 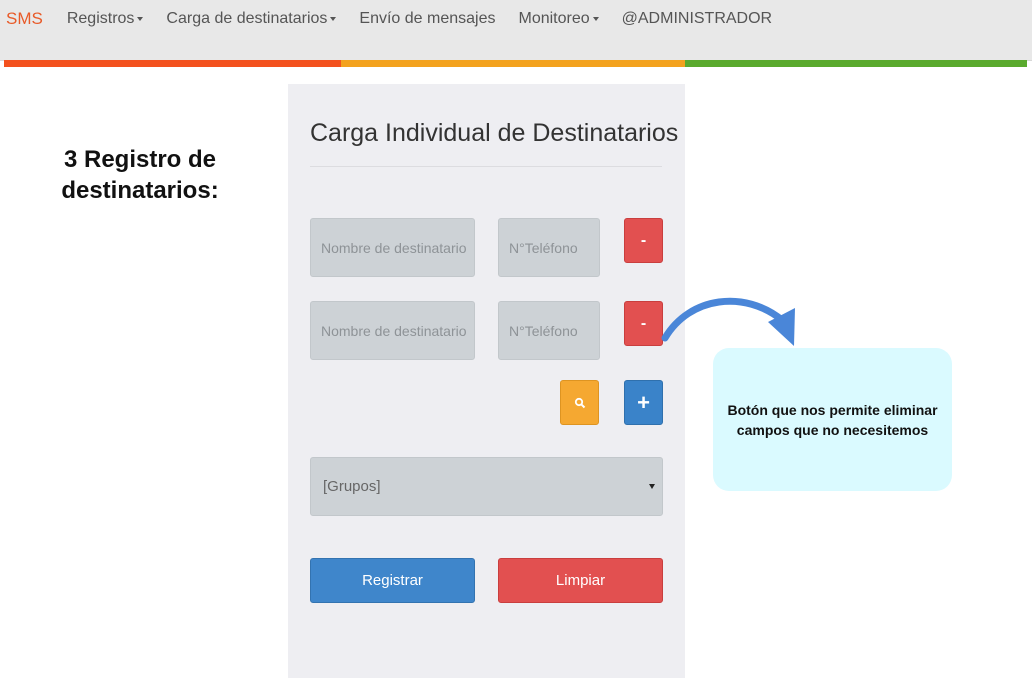 I want to click on nav-user: @ADMINISTRADOR, so click(x=697, y=19).